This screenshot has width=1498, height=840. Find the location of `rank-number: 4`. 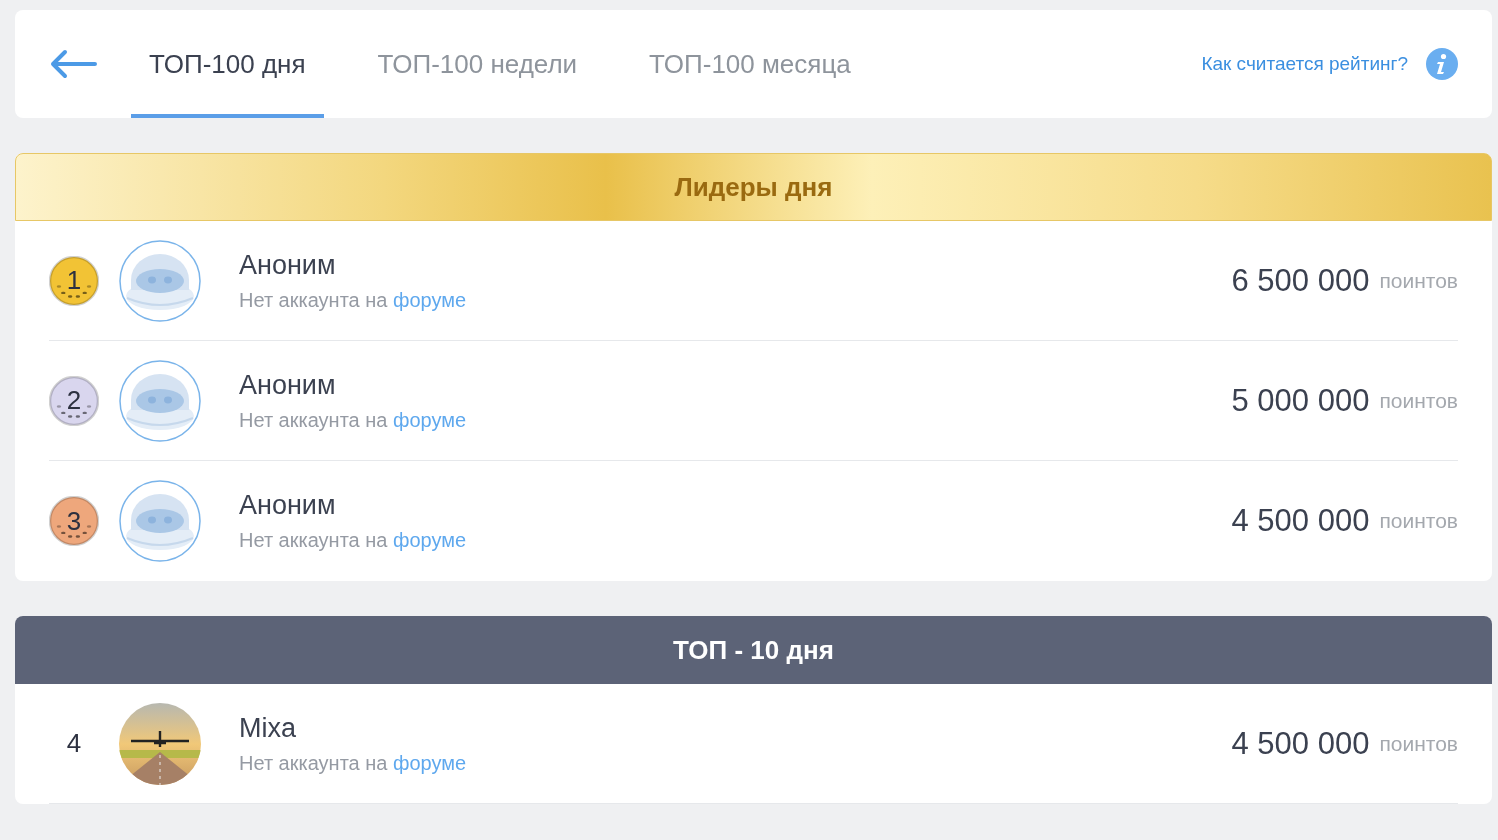

rank-number: 4 is located at coordinates (74, 743).